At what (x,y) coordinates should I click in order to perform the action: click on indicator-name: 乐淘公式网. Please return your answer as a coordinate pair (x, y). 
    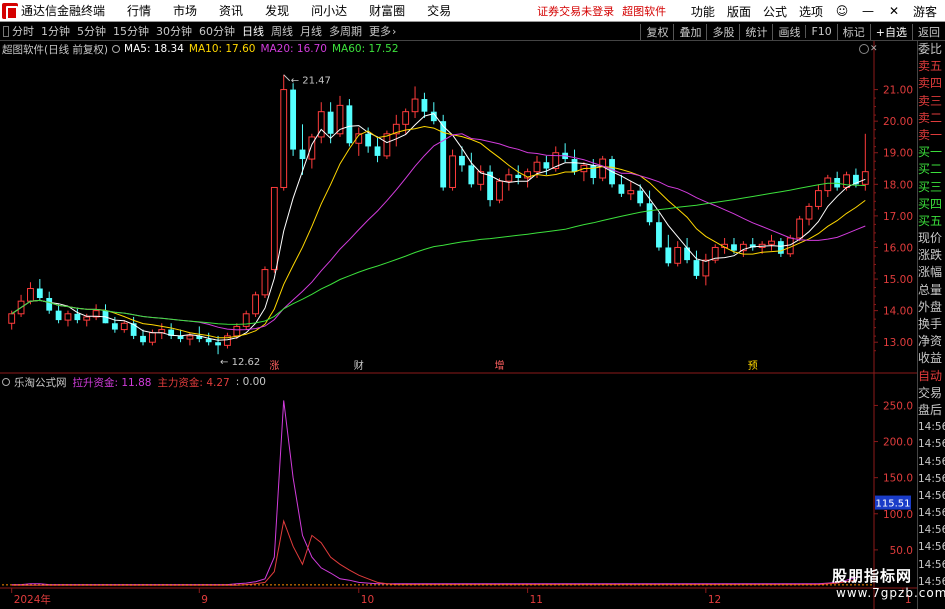
    Looking at the image, I should click on (40, 382).